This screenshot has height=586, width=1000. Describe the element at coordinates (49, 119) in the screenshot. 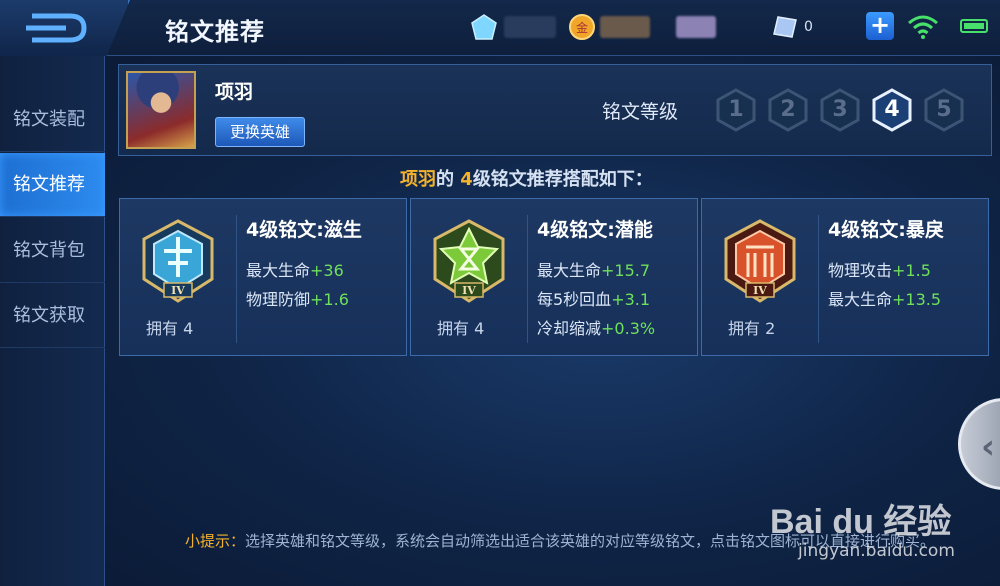

I see `sidebar-item-label: 铭文装配` at that location.